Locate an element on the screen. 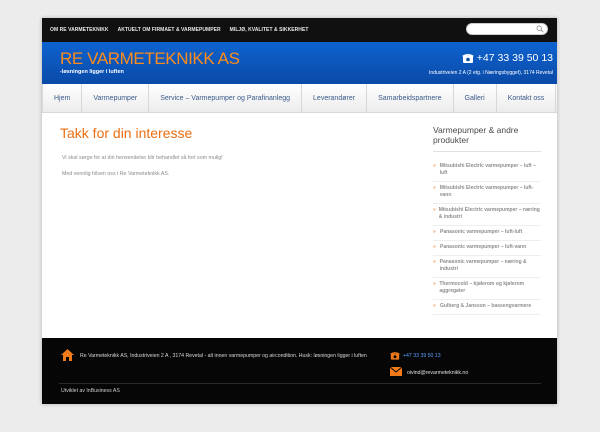  mail-icon is located at coordinates (396, 371).